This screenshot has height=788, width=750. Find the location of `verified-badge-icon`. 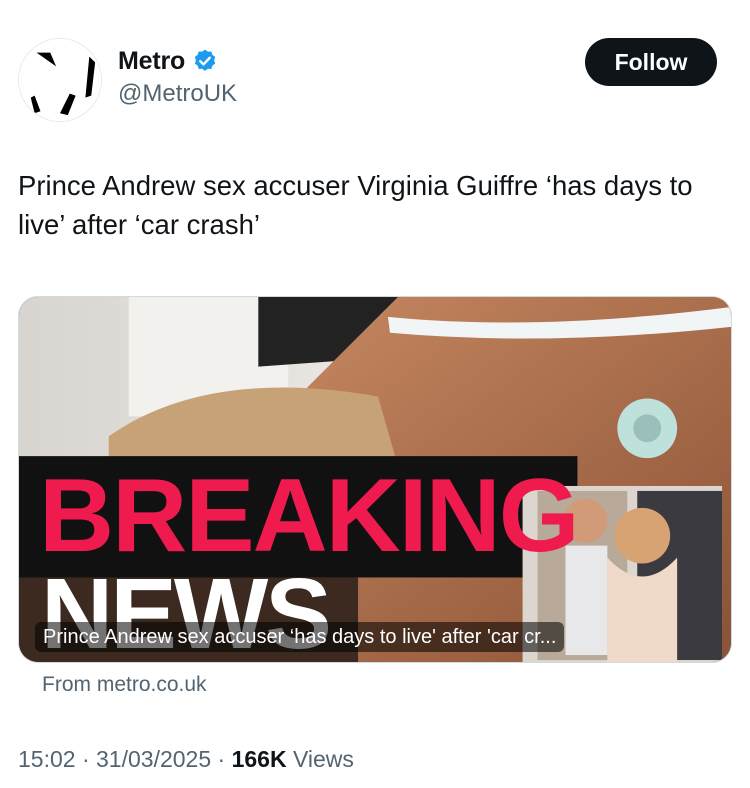

verified-badge-icon is located at coordinates (205, 60).